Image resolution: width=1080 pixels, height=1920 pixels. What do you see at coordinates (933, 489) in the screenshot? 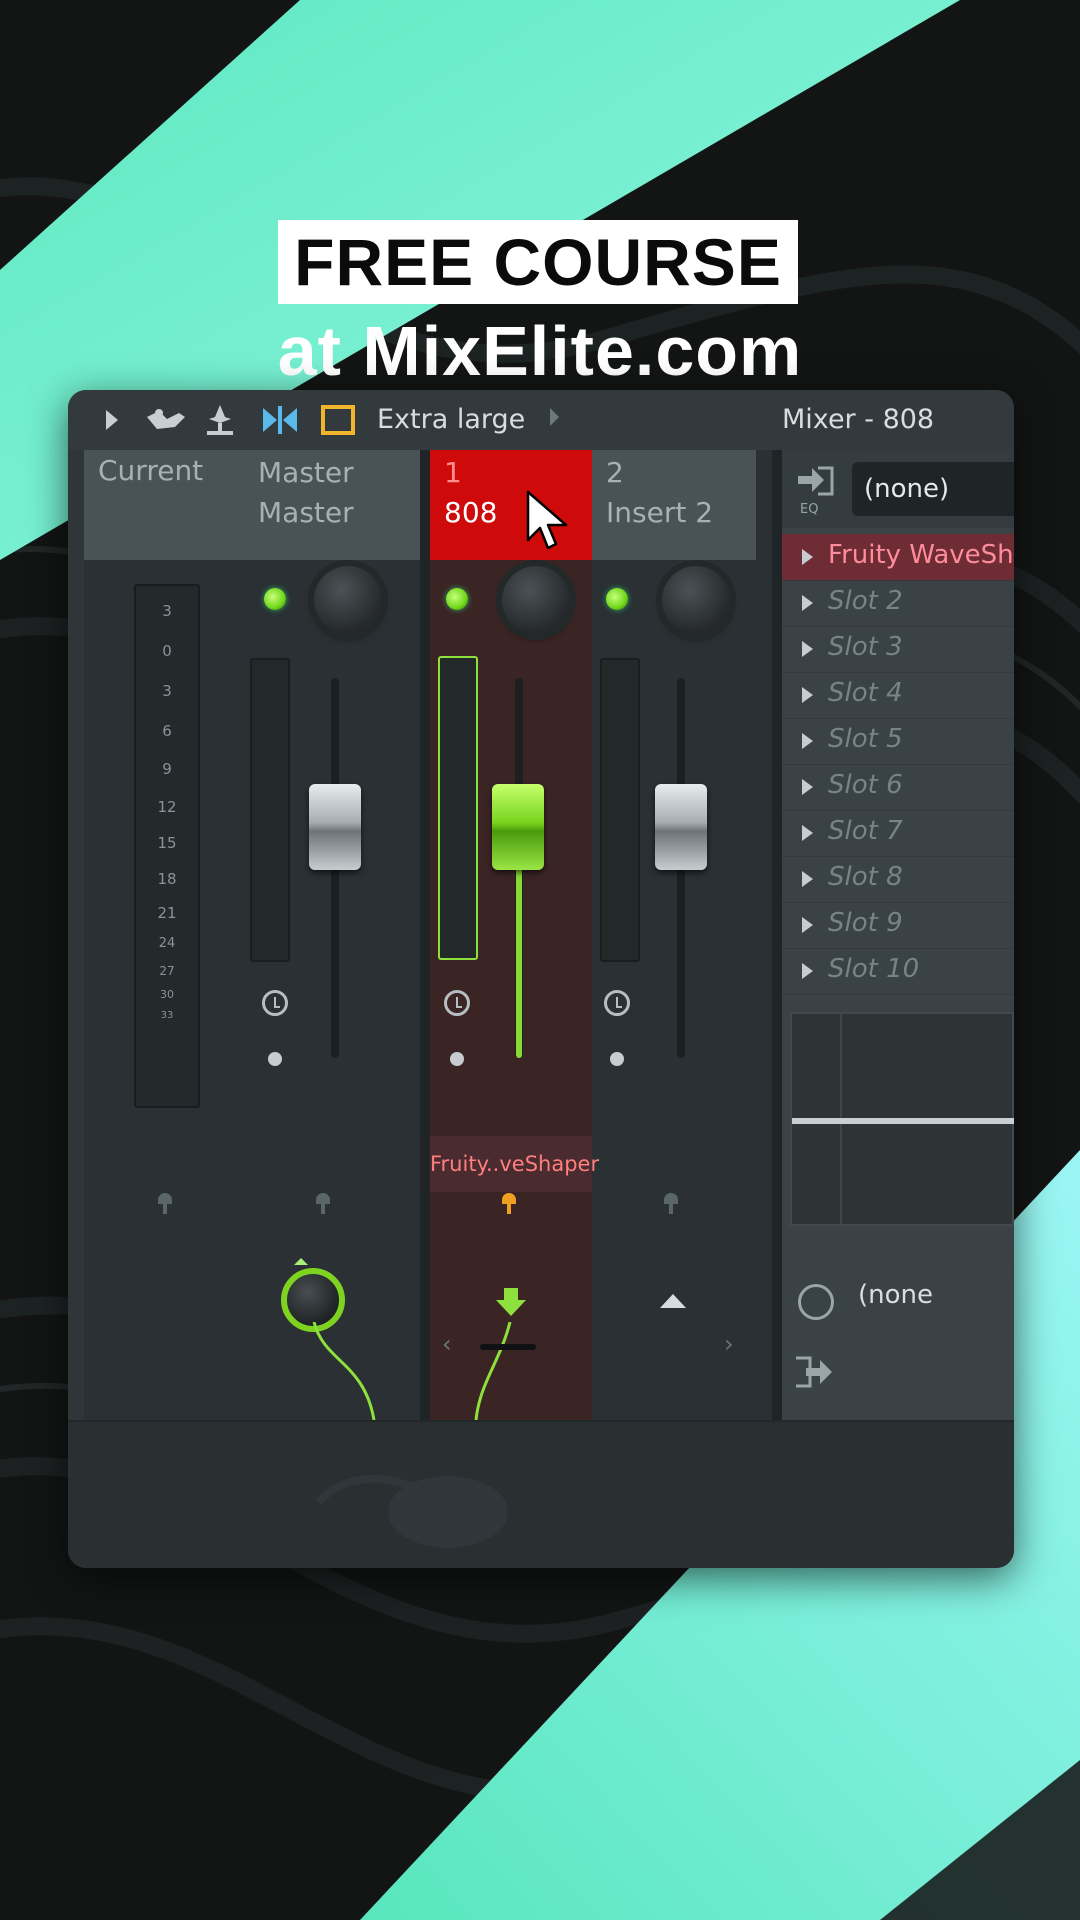
I see `input-select: (none)` at bounding box center [933, 489].